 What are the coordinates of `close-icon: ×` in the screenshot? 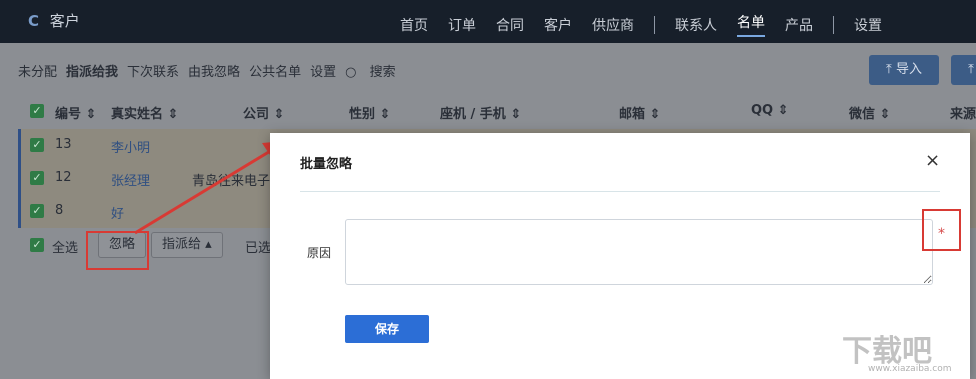 It's located at (932, 160).